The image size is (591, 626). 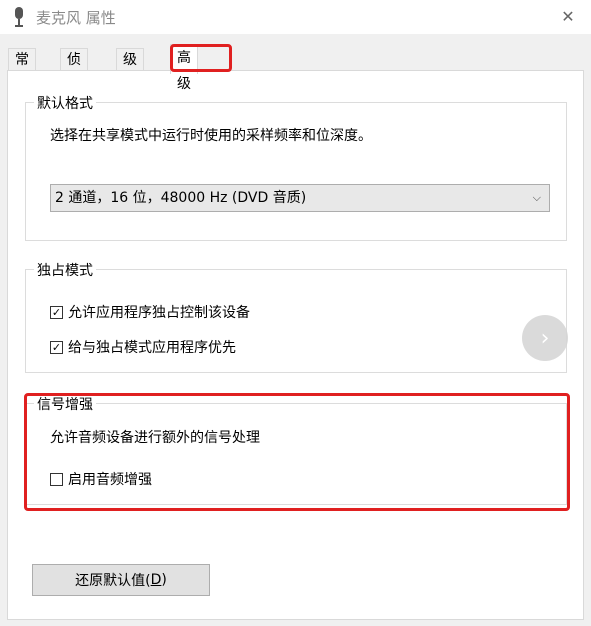 What do you see at coordinates (536, 197) in the screenshot?
I see `chevron-down-icon: ⌵` at bounding box center [536, 197].